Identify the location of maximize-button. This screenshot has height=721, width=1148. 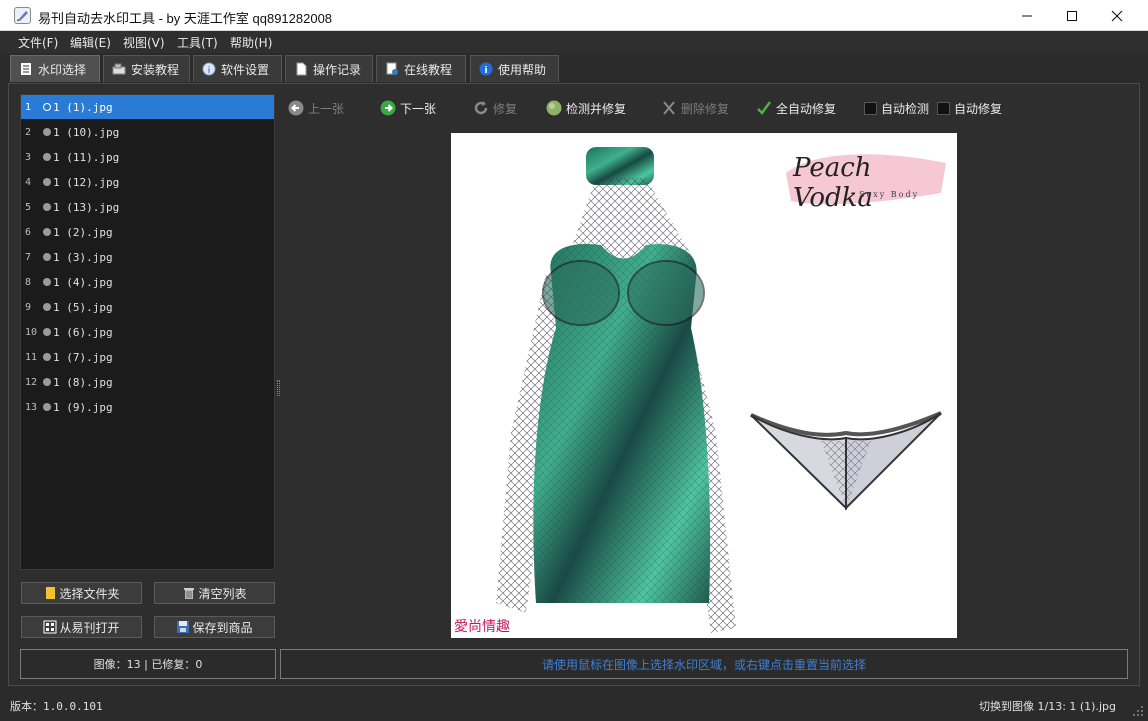
(1072, 15).